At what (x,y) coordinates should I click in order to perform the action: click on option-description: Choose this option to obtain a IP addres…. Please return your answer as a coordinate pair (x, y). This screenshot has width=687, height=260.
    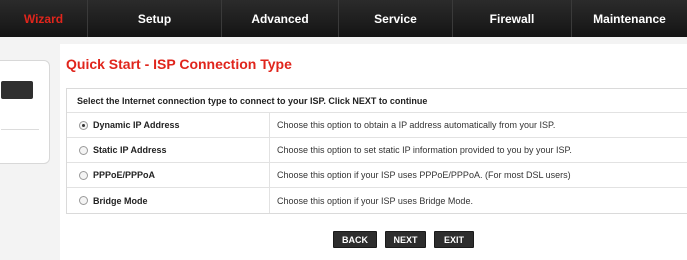
    Looking at the image, I should click on (416, 125).